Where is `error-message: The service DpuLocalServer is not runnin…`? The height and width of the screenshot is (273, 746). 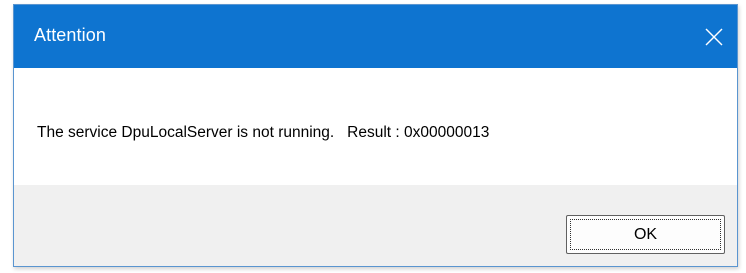
error-message: The service DpuLocalServer is not runnin… is located at coordinates (263, 132).